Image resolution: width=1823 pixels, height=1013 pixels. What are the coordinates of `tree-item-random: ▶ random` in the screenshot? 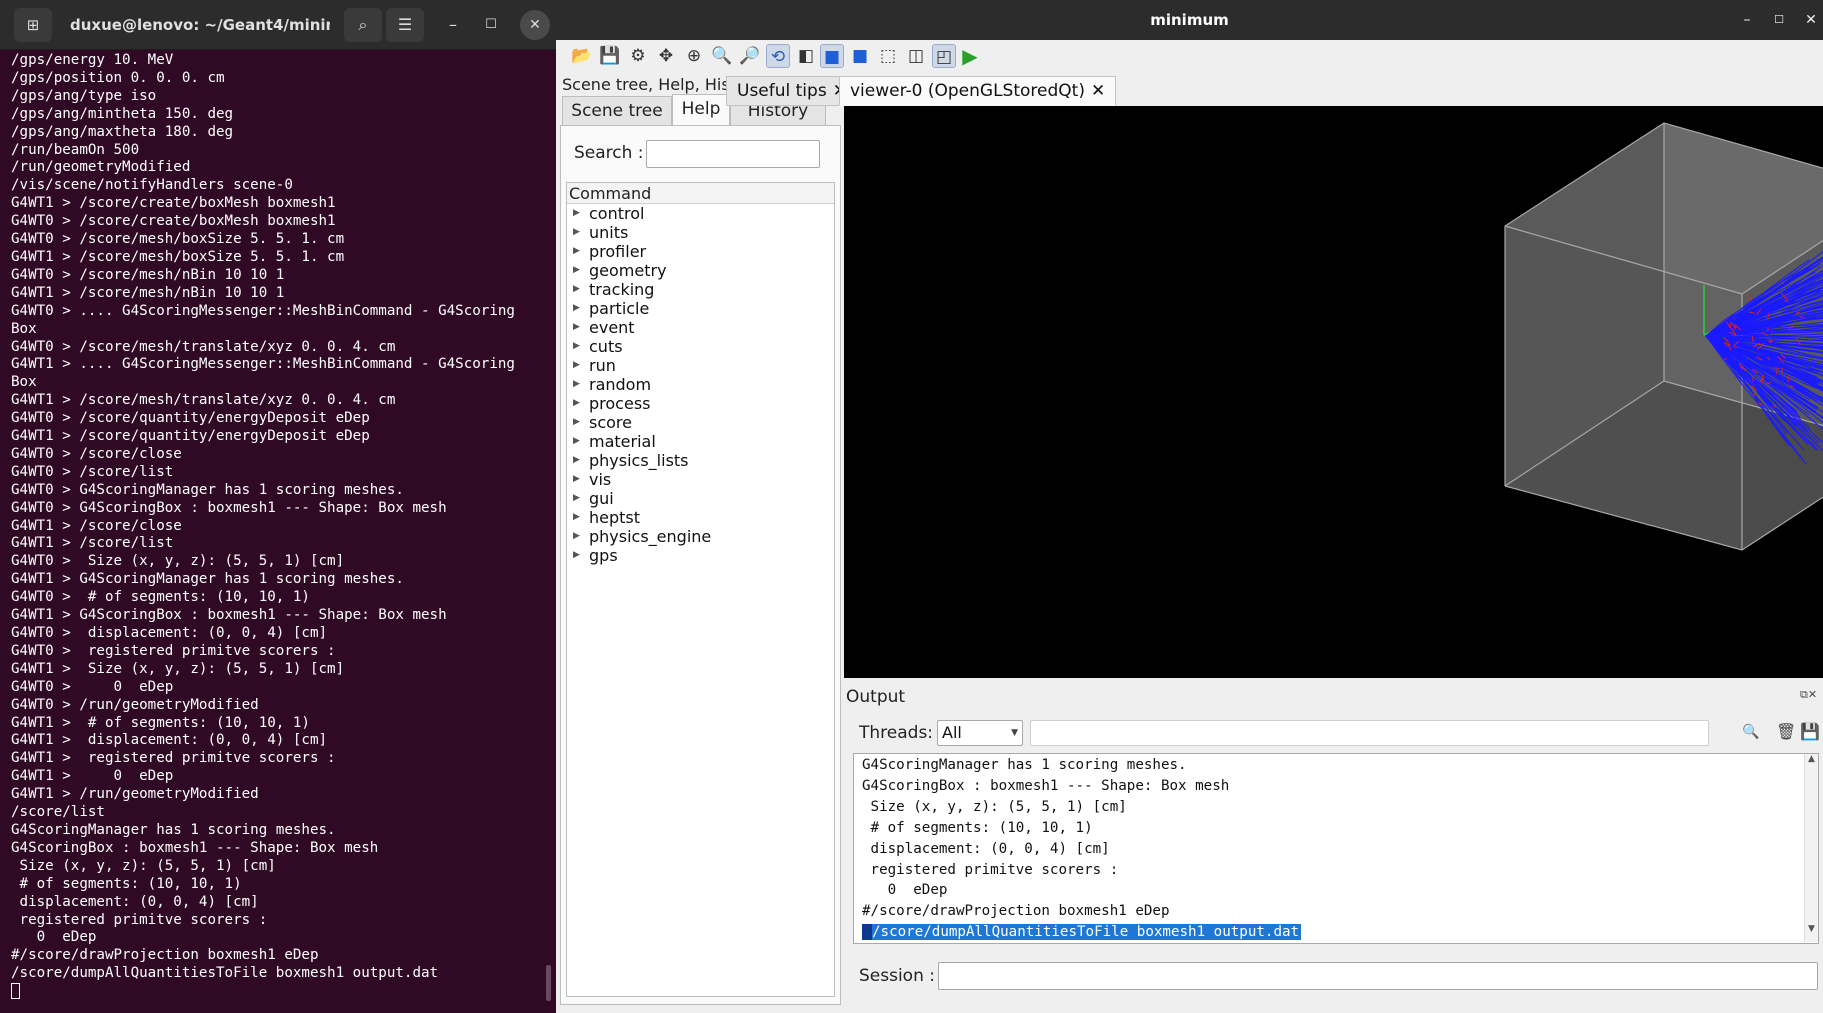 It's located at (700, 384).